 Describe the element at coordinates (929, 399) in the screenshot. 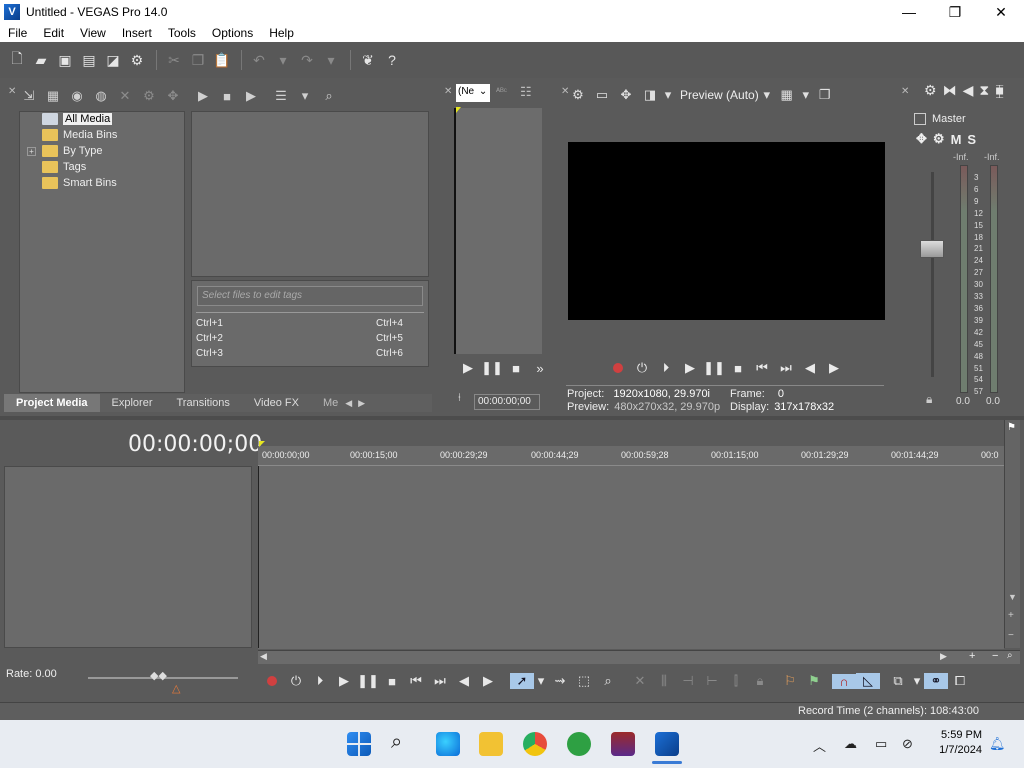

I see `lock-icon: 🔒︎` at that location.